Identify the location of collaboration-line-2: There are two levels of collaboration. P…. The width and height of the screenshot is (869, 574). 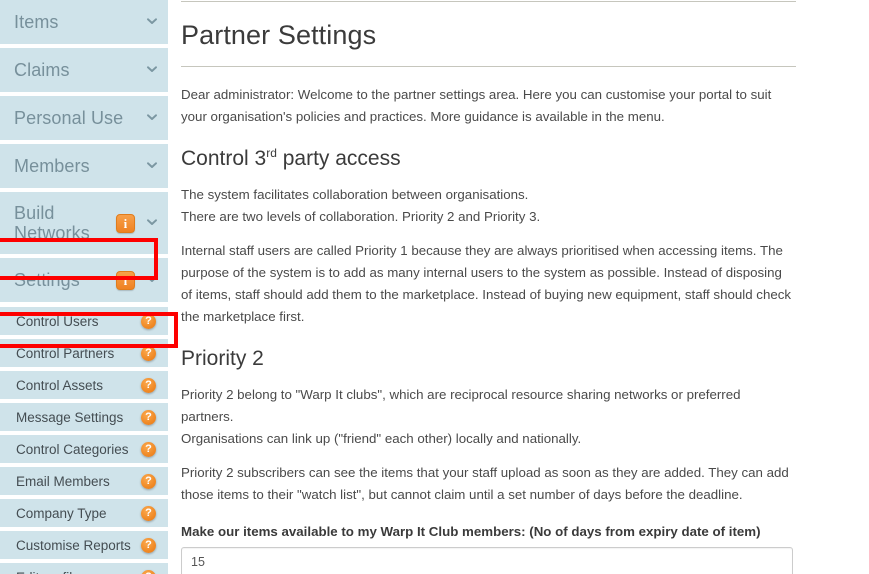
(361, 216).